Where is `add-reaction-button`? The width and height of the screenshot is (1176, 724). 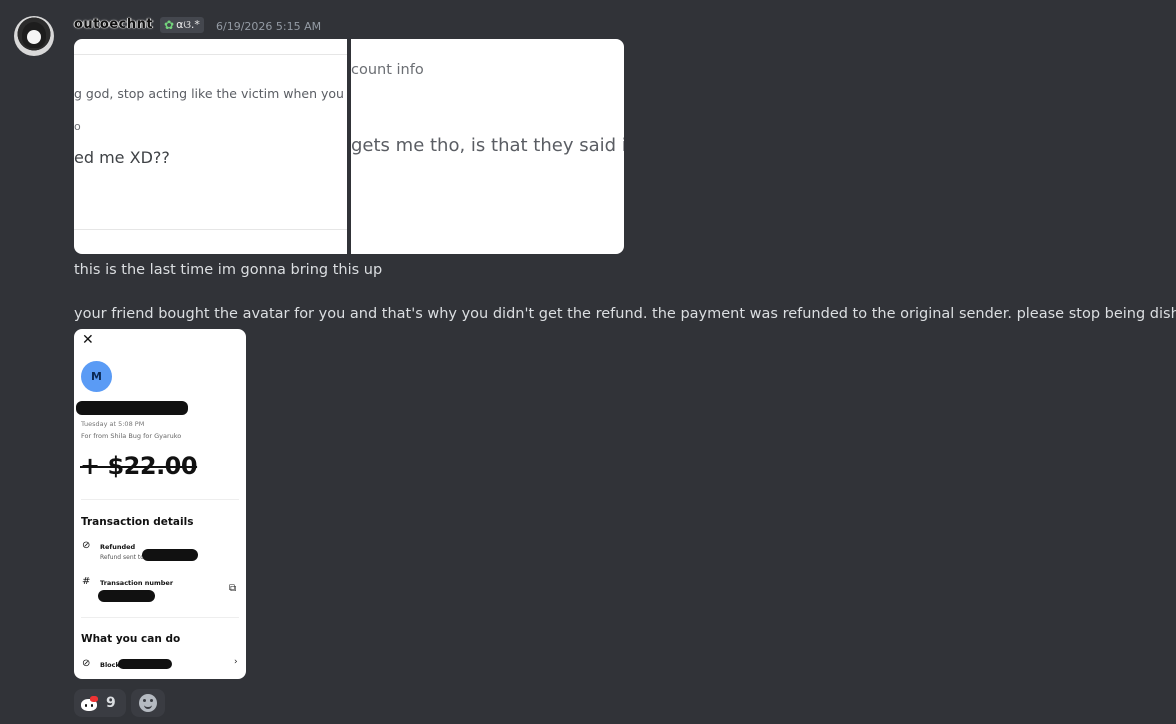 add-reaction-button is located at coordinates (148, 703).